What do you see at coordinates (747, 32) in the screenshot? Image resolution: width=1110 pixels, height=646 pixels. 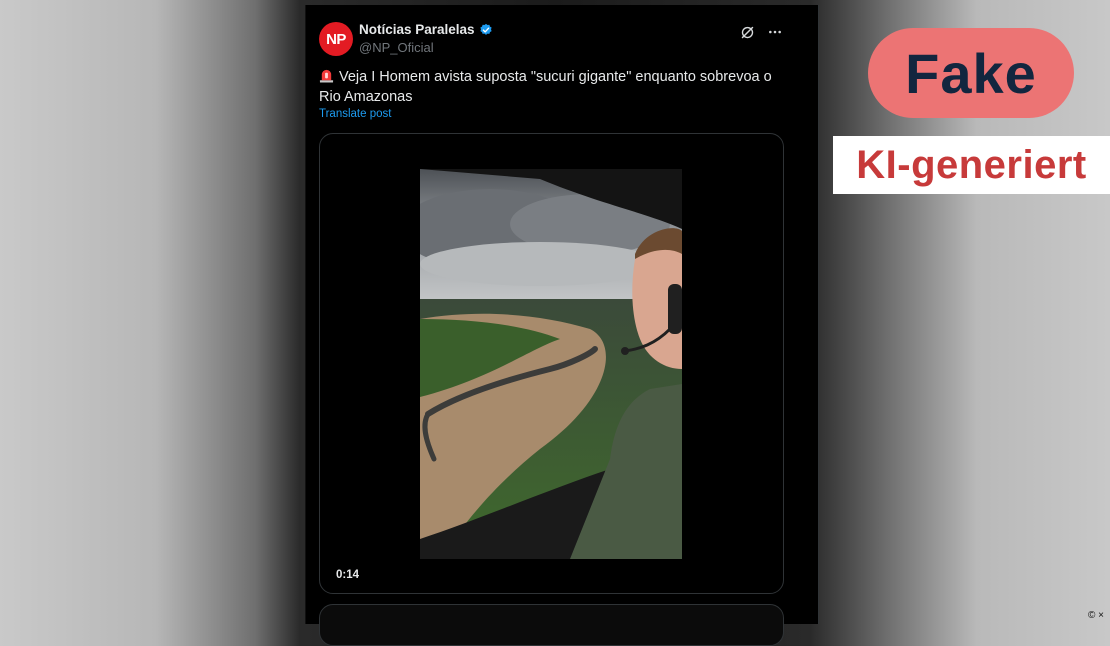 I see `grok-icon` at bounding box center [747, 32].